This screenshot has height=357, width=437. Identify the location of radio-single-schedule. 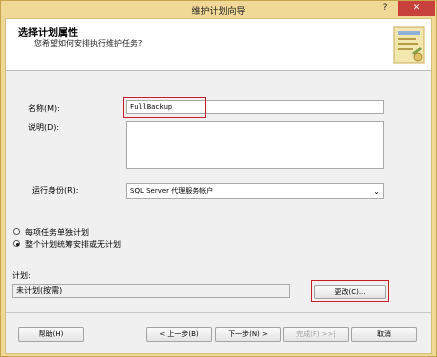
(16, 243).